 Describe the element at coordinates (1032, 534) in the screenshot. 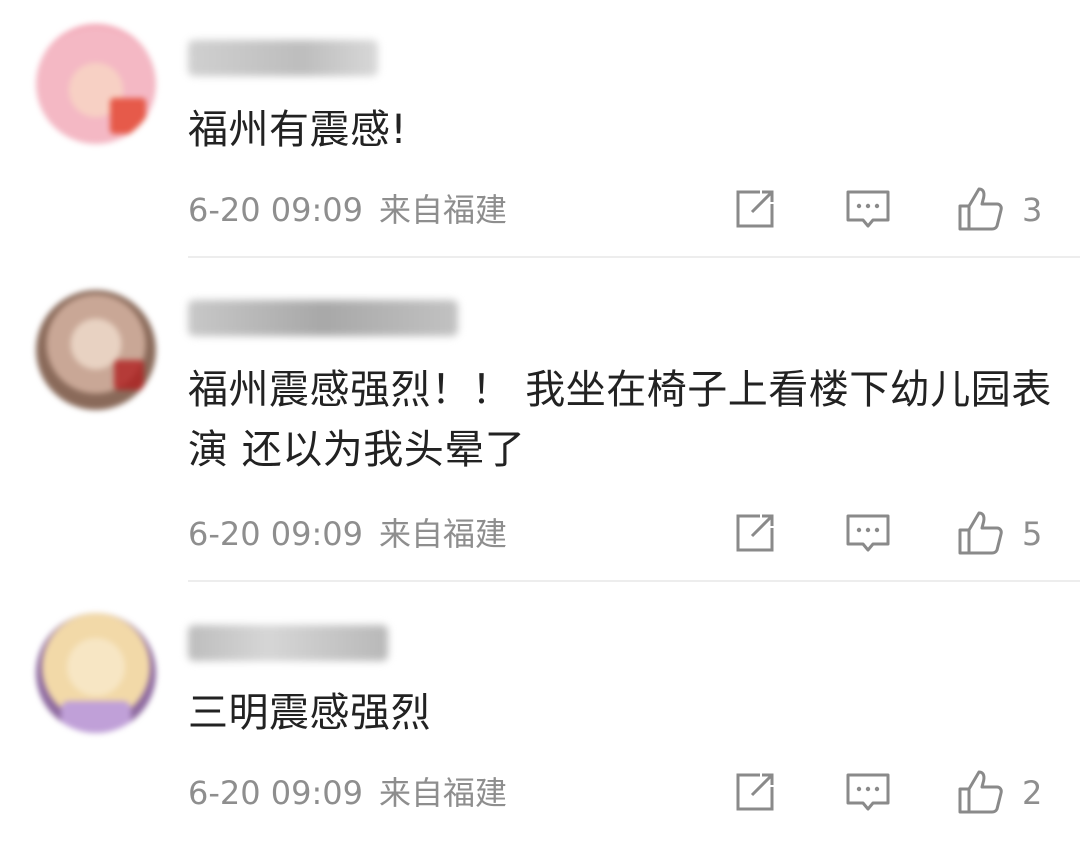

I see `like-count: 5` at that location.